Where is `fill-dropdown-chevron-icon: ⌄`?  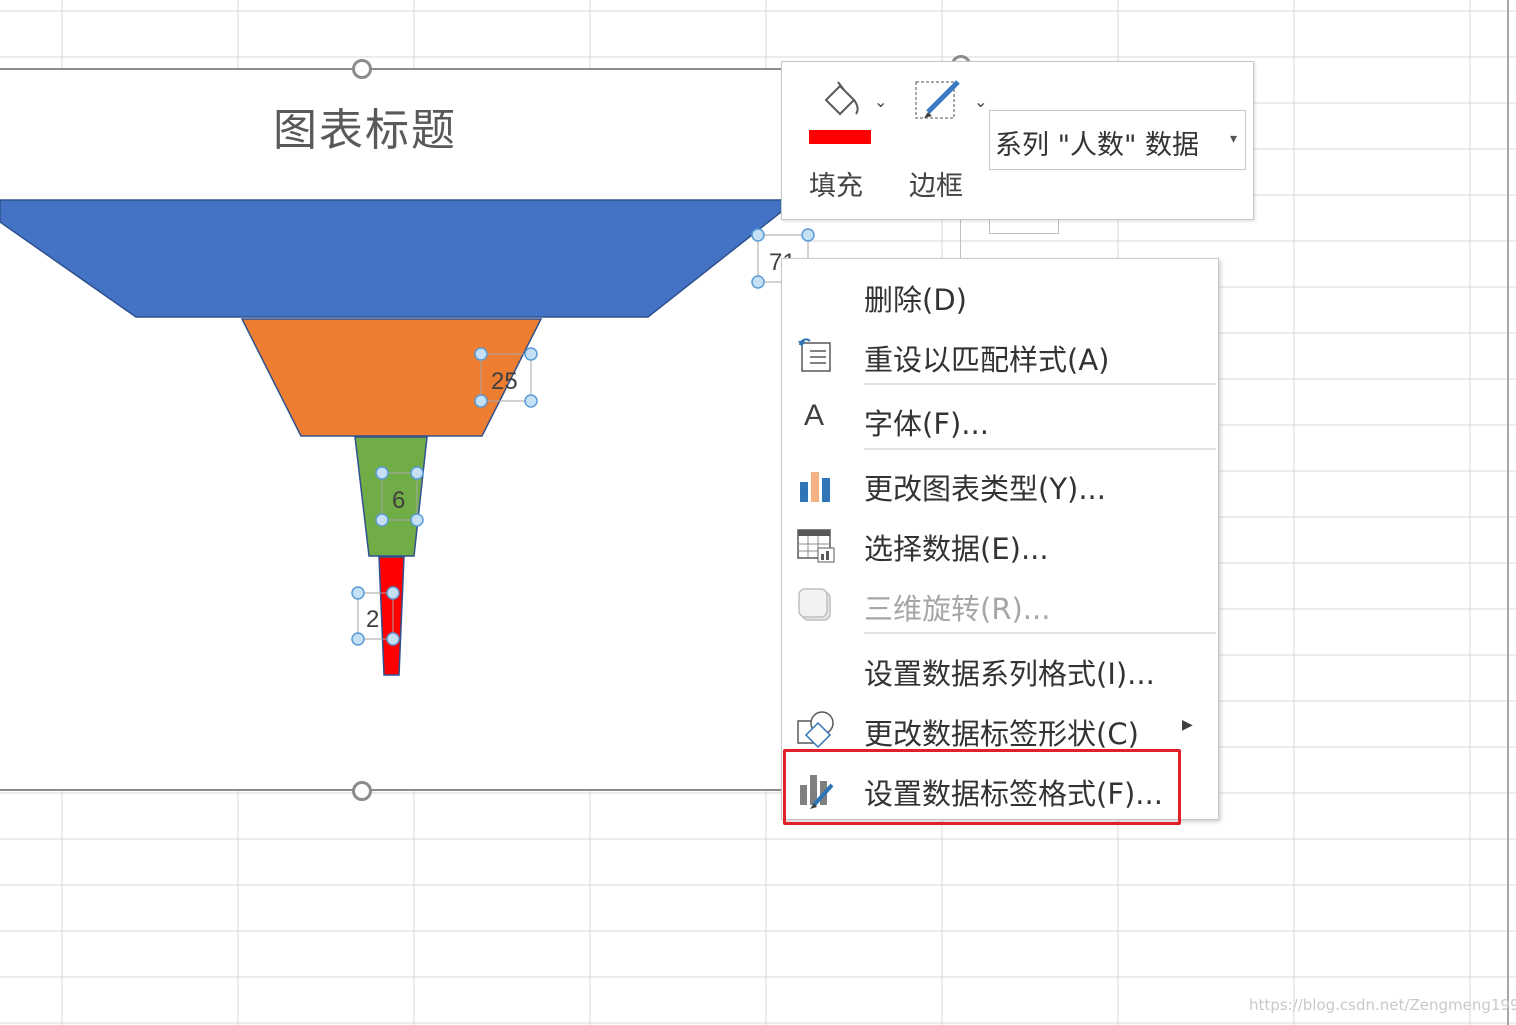
fill-dropdown-chevron-icon: ⌄ is located at coordinates (880, 101).